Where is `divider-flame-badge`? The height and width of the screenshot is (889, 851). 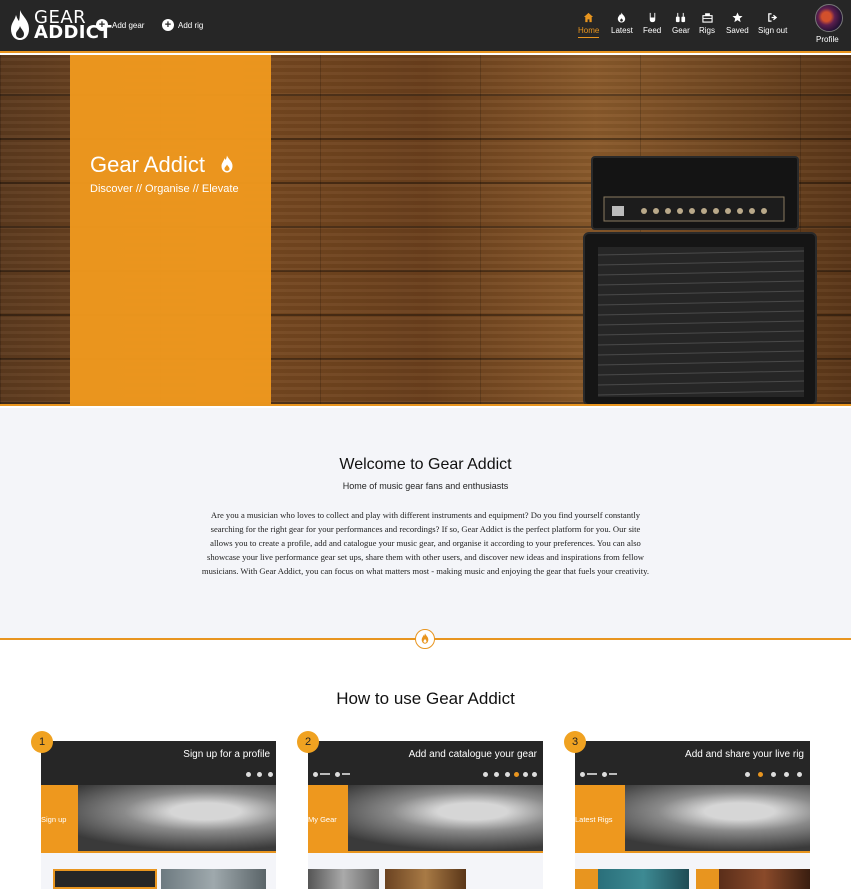
divider-flame-badge is located at coordinates (425, 639).